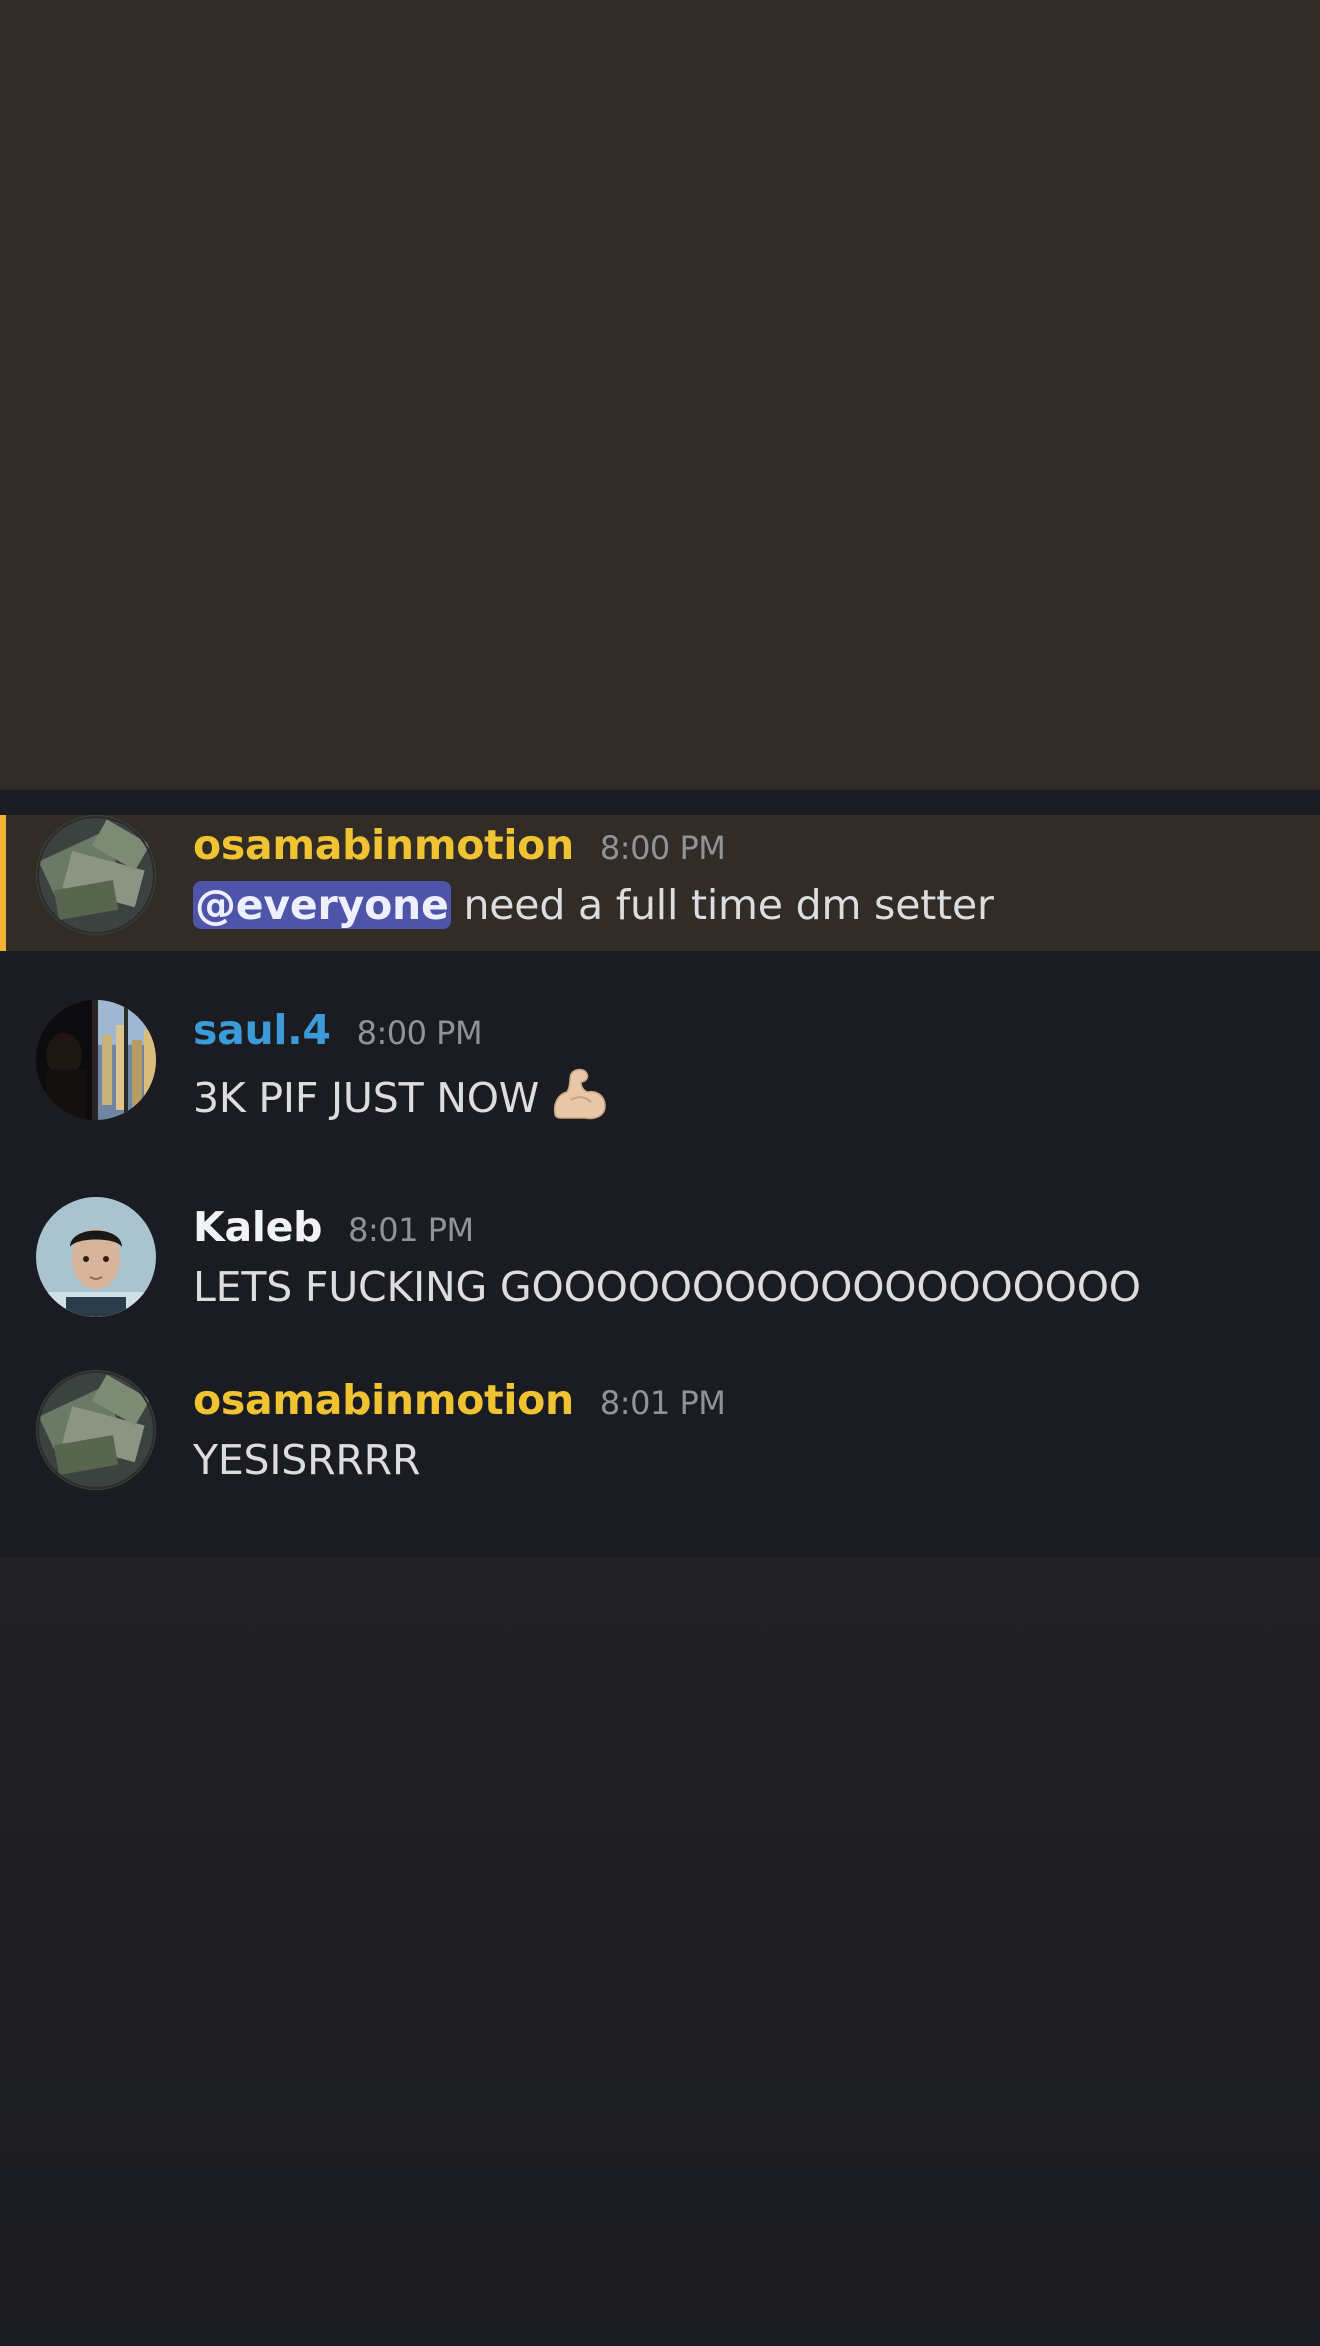 This screenshot has height=2346, width=1320. Describe the element at coordinates (660, 1062) in the screenshot. I see `message-item: saul.4 8:00 PM 3K PIF JUST NOW` at that location.